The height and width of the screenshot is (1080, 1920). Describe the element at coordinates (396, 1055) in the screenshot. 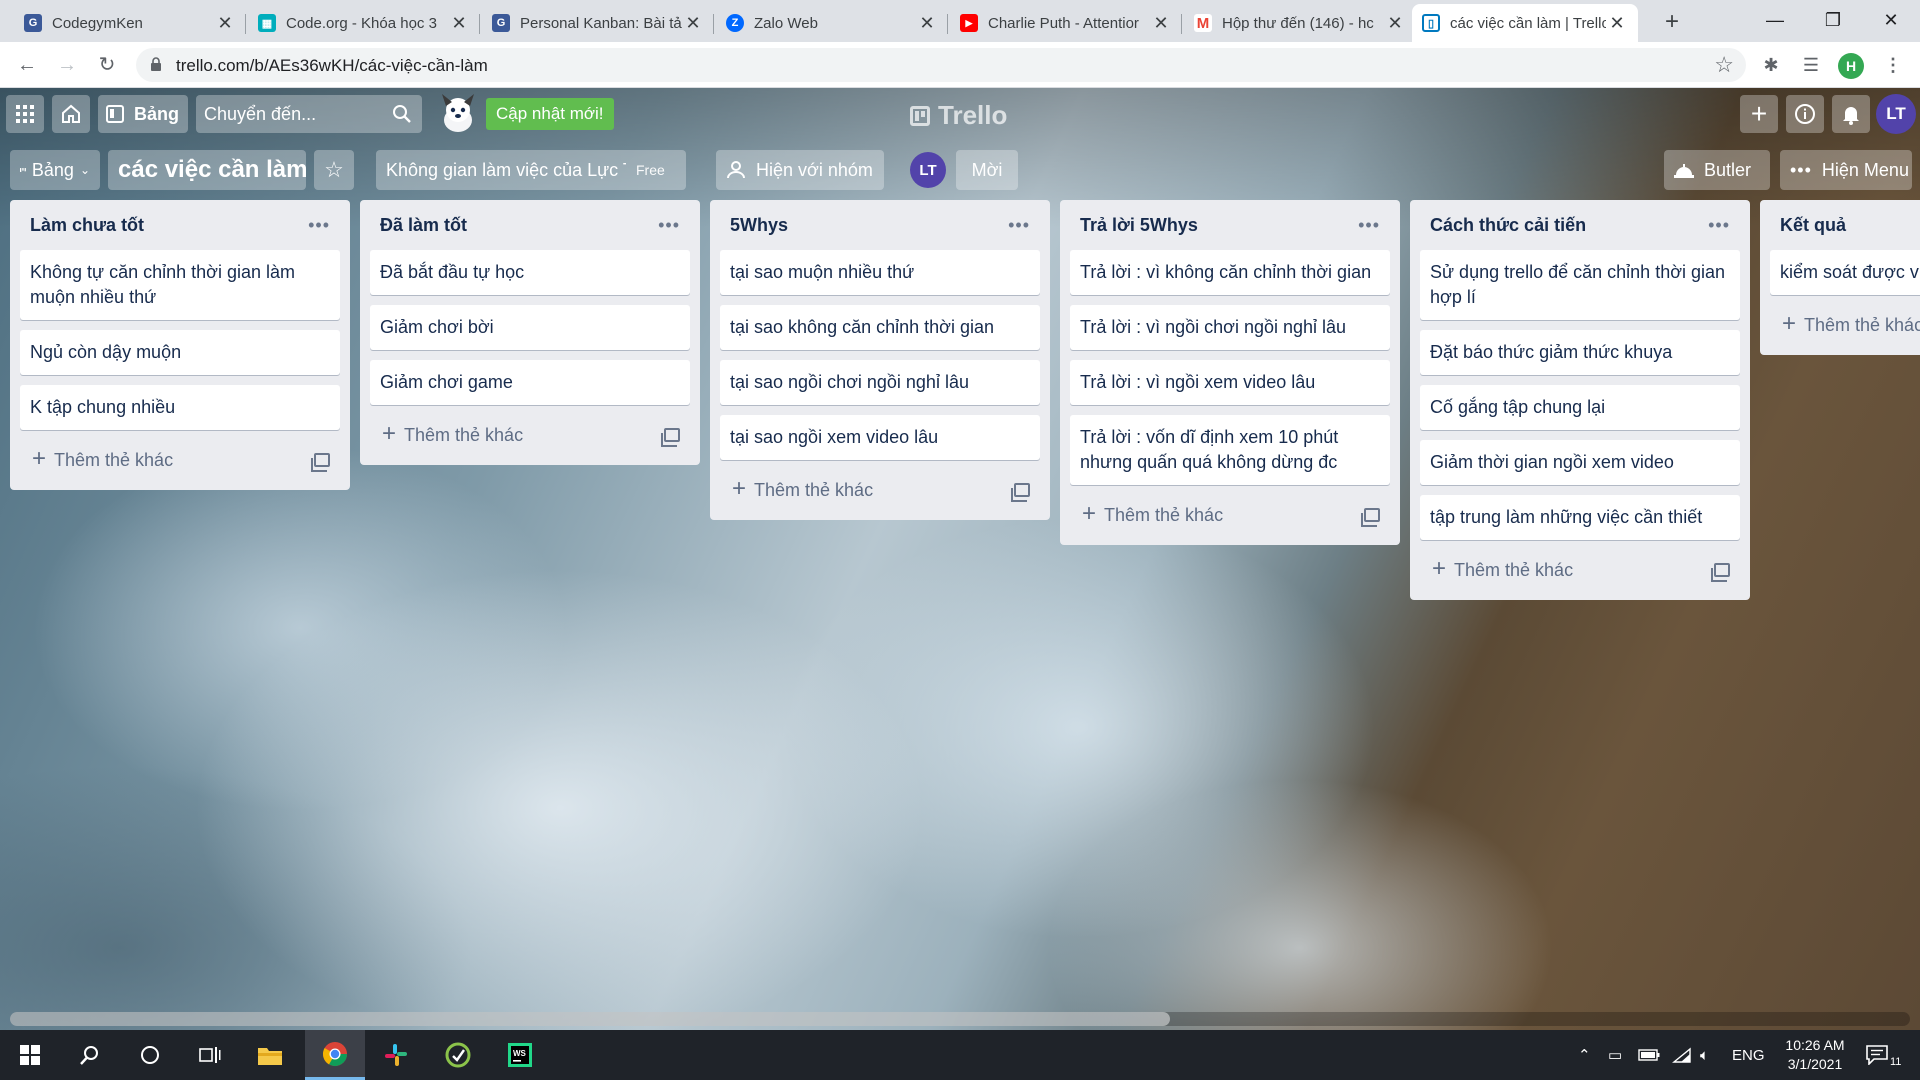

I see `slack-icon` at that location.